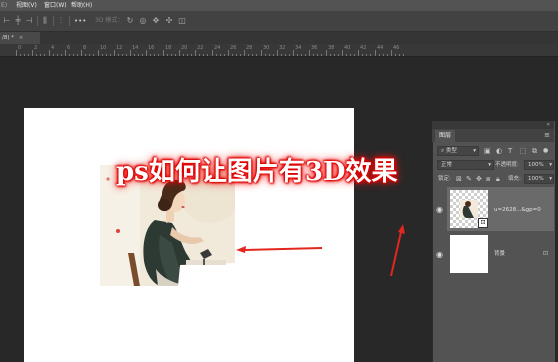 The width and height of the screenshot is (558, 362). Describe the element at coordinates (18, 21) in the screenshot. I see `align-center-icon: ╪` at that location.